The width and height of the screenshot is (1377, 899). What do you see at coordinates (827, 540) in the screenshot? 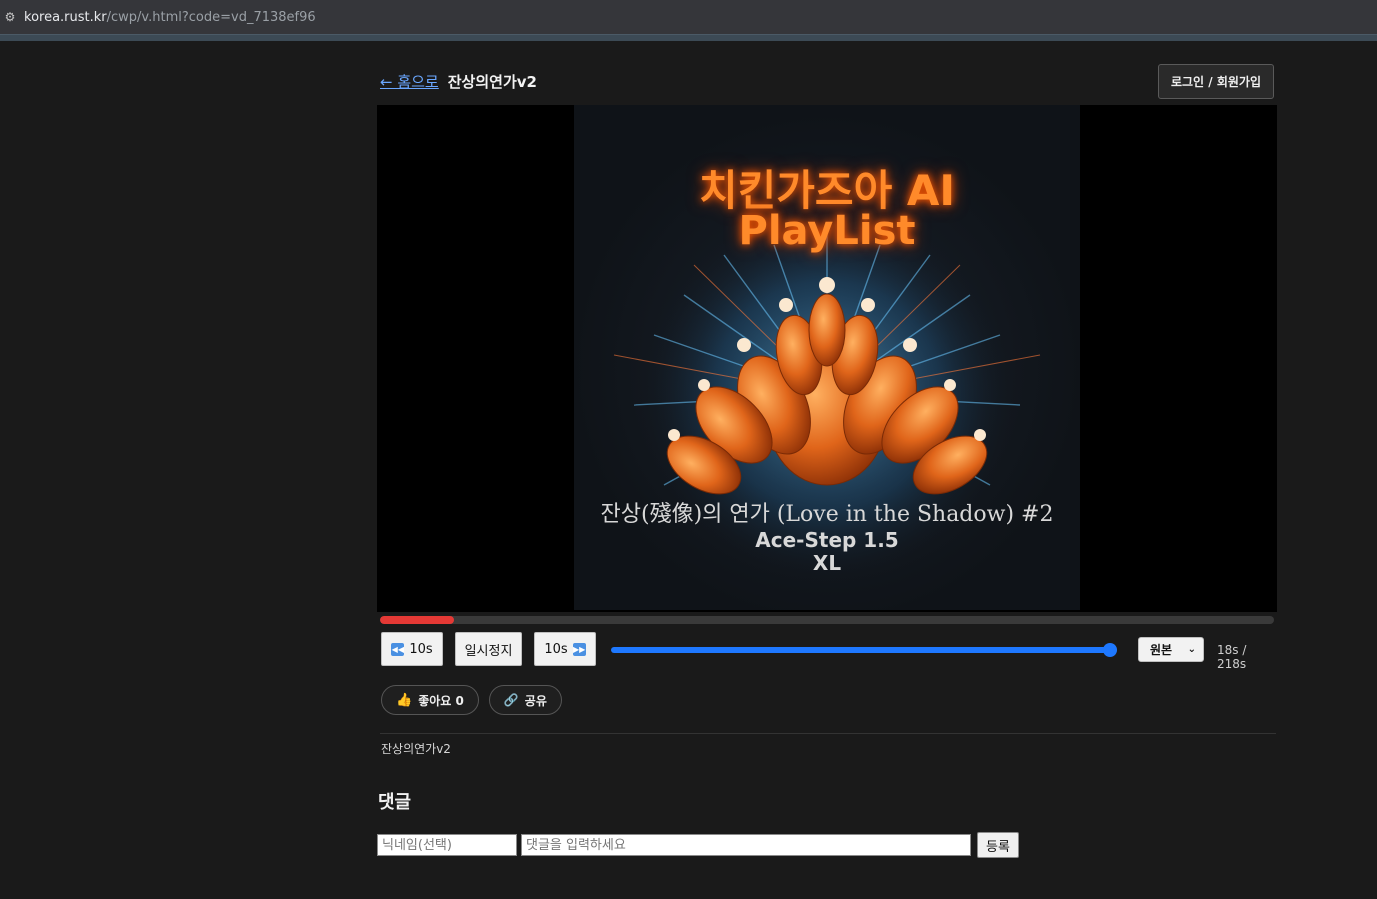
I see `cover-model-line1: Ace-Step 1.5` at bounding box center [827, 540].